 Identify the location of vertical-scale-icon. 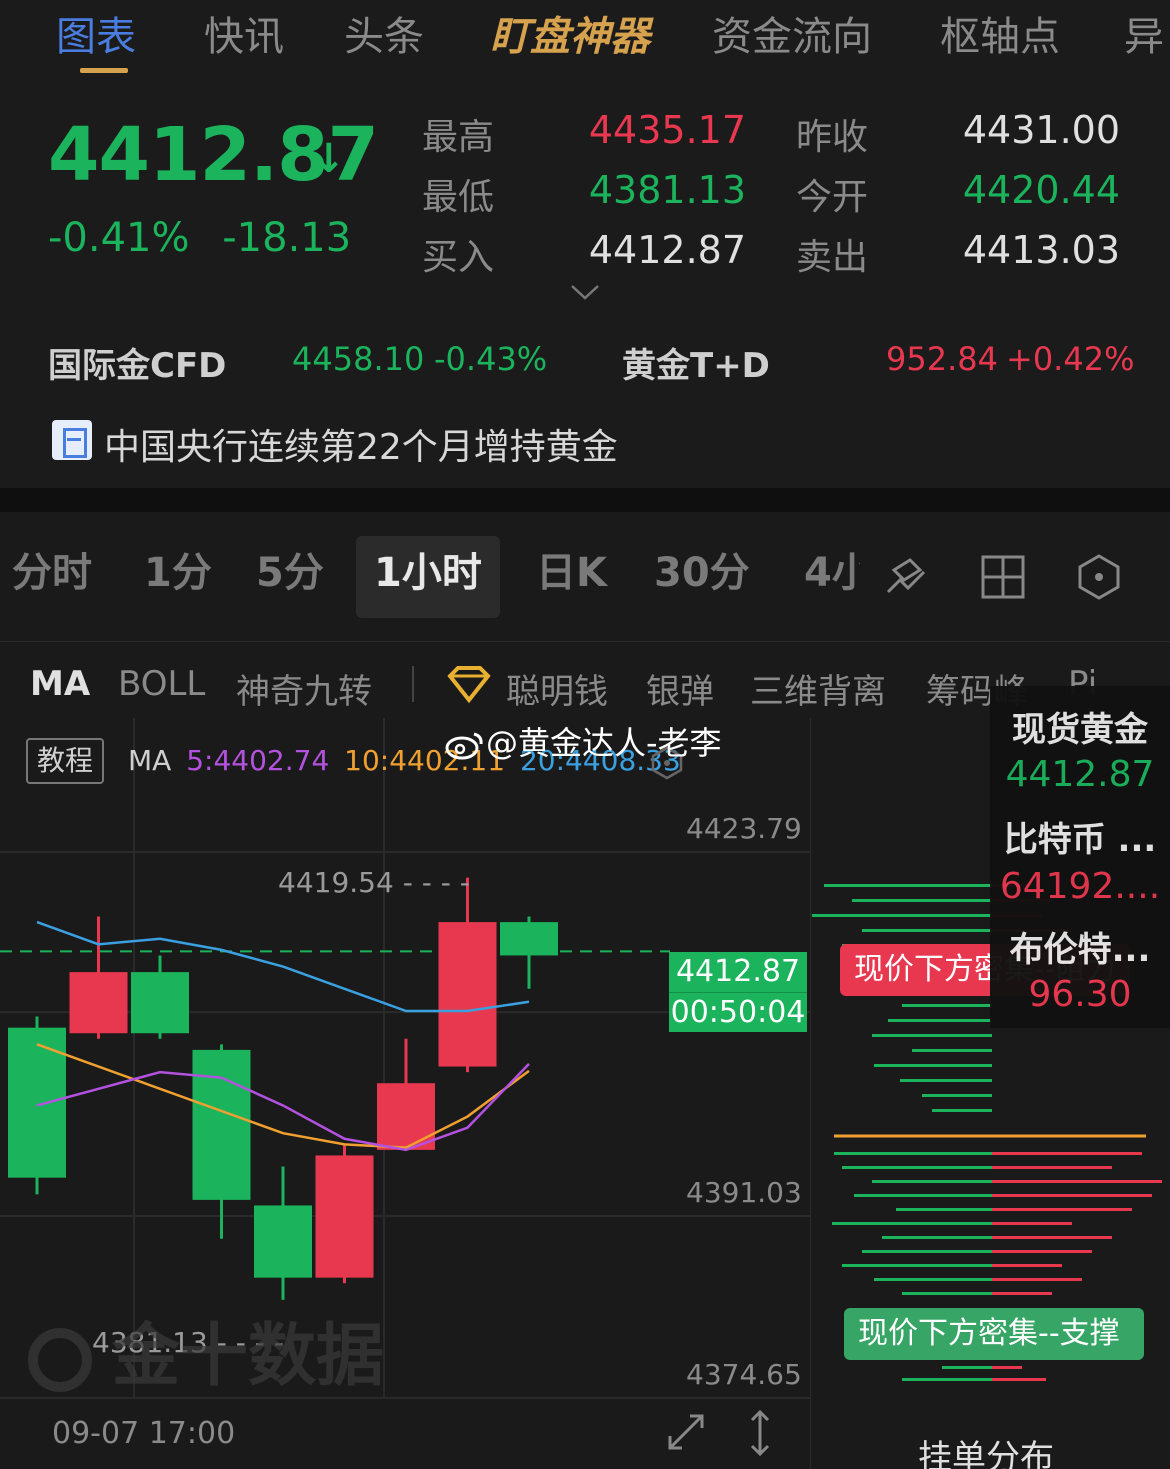
(760, 1433).